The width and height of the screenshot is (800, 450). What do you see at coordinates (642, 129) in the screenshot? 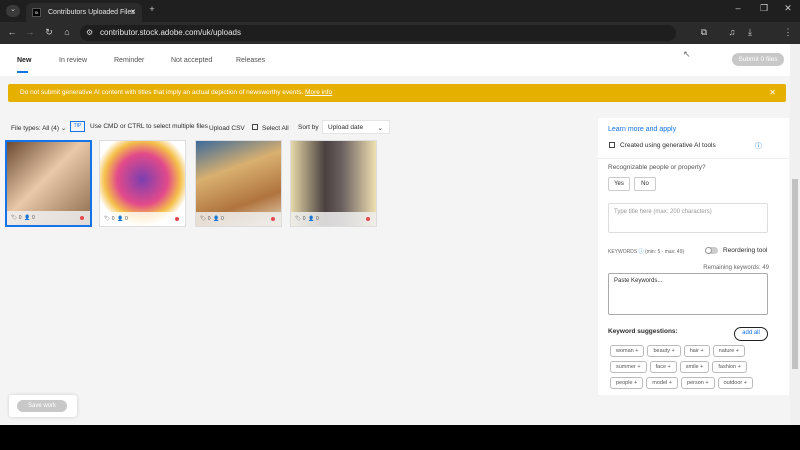
I see `learn-more-link: Learn more and apply` at bounding box center [642, 129].